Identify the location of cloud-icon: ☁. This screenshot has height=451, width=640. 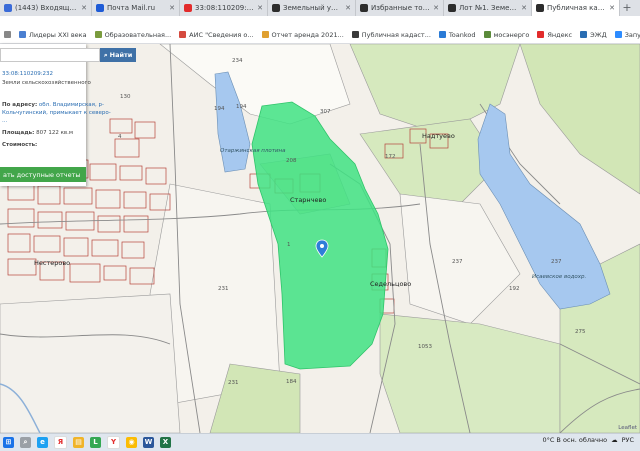
(614, 440).